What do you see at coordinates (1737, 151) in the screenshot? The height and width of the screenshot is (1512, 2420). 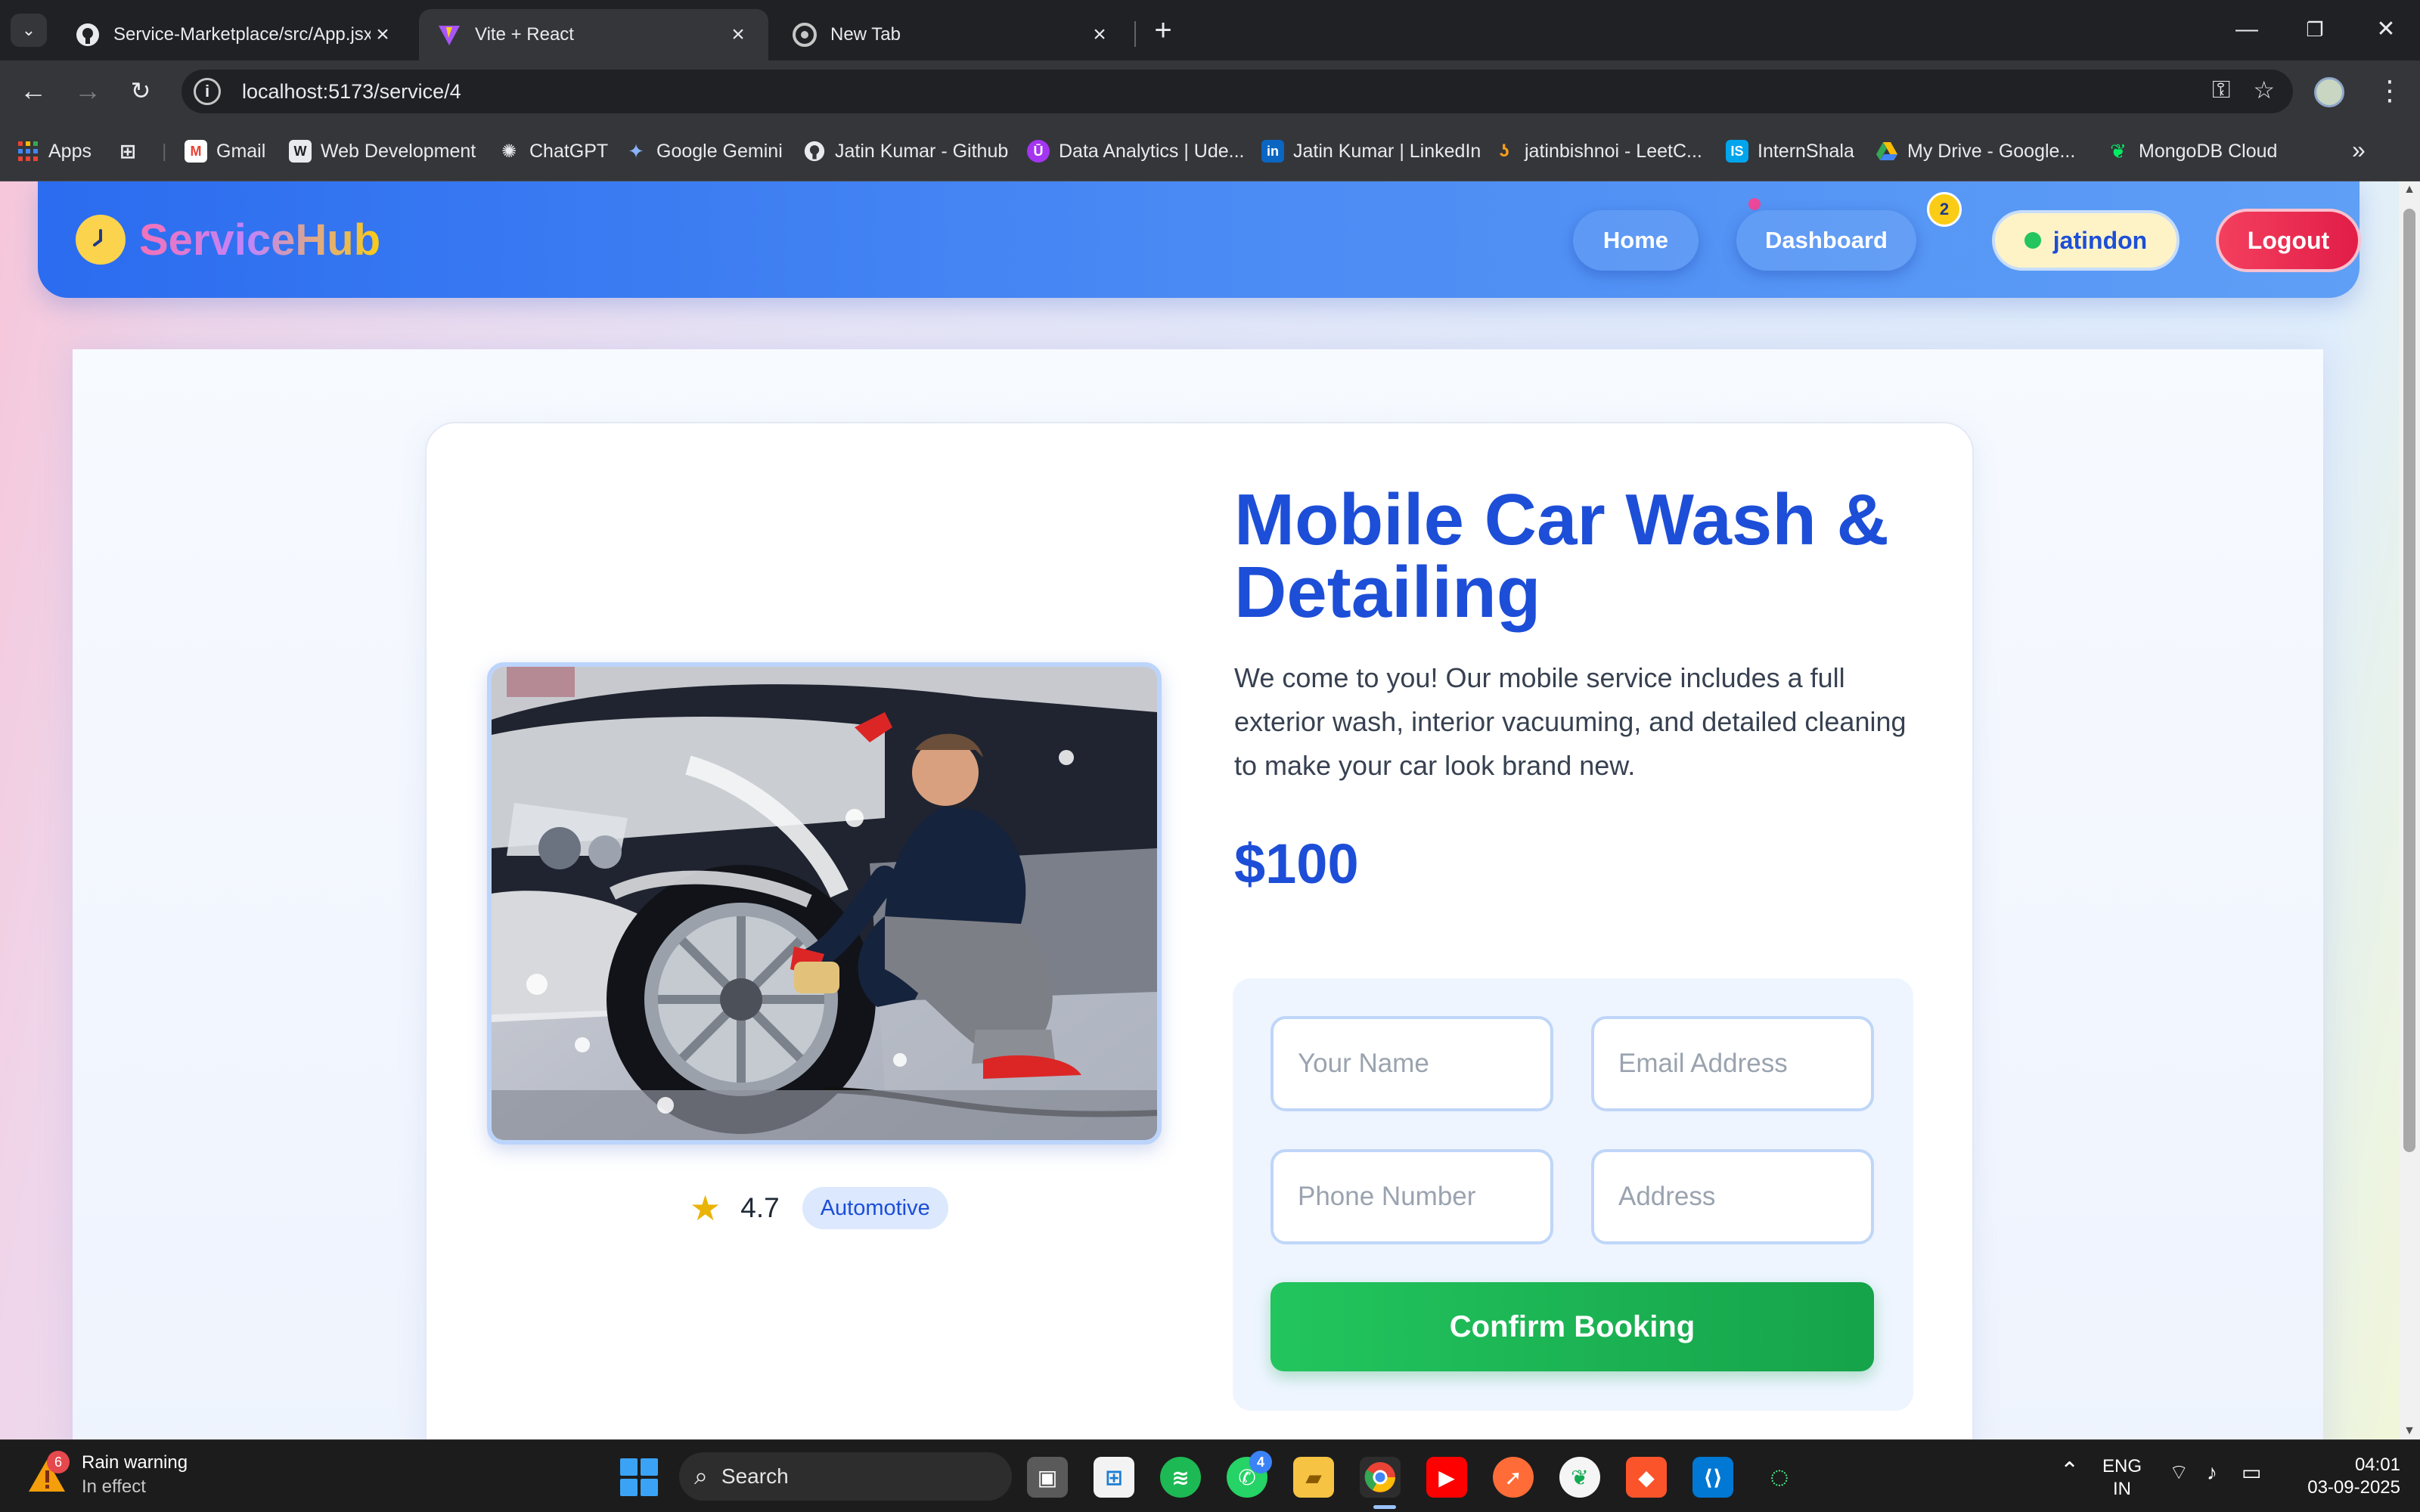 I see `internshala-icon: IS` at bounding box center [1737, 151].